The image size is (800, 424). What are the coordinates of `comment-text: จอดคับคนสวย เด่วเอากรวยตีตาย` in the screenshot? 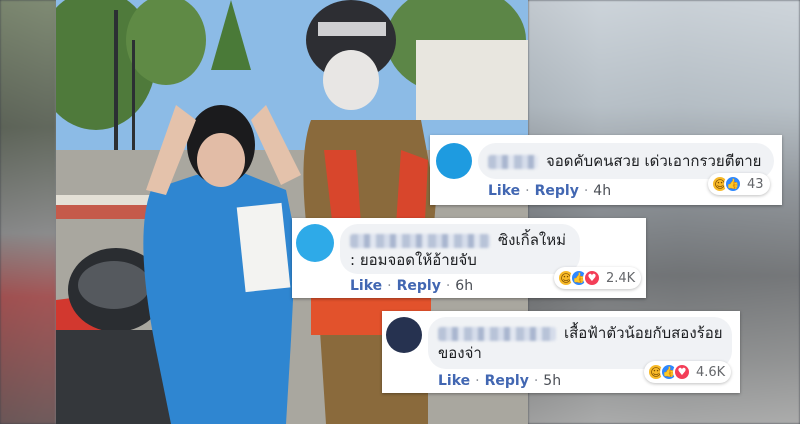 It's located at (654, 161).